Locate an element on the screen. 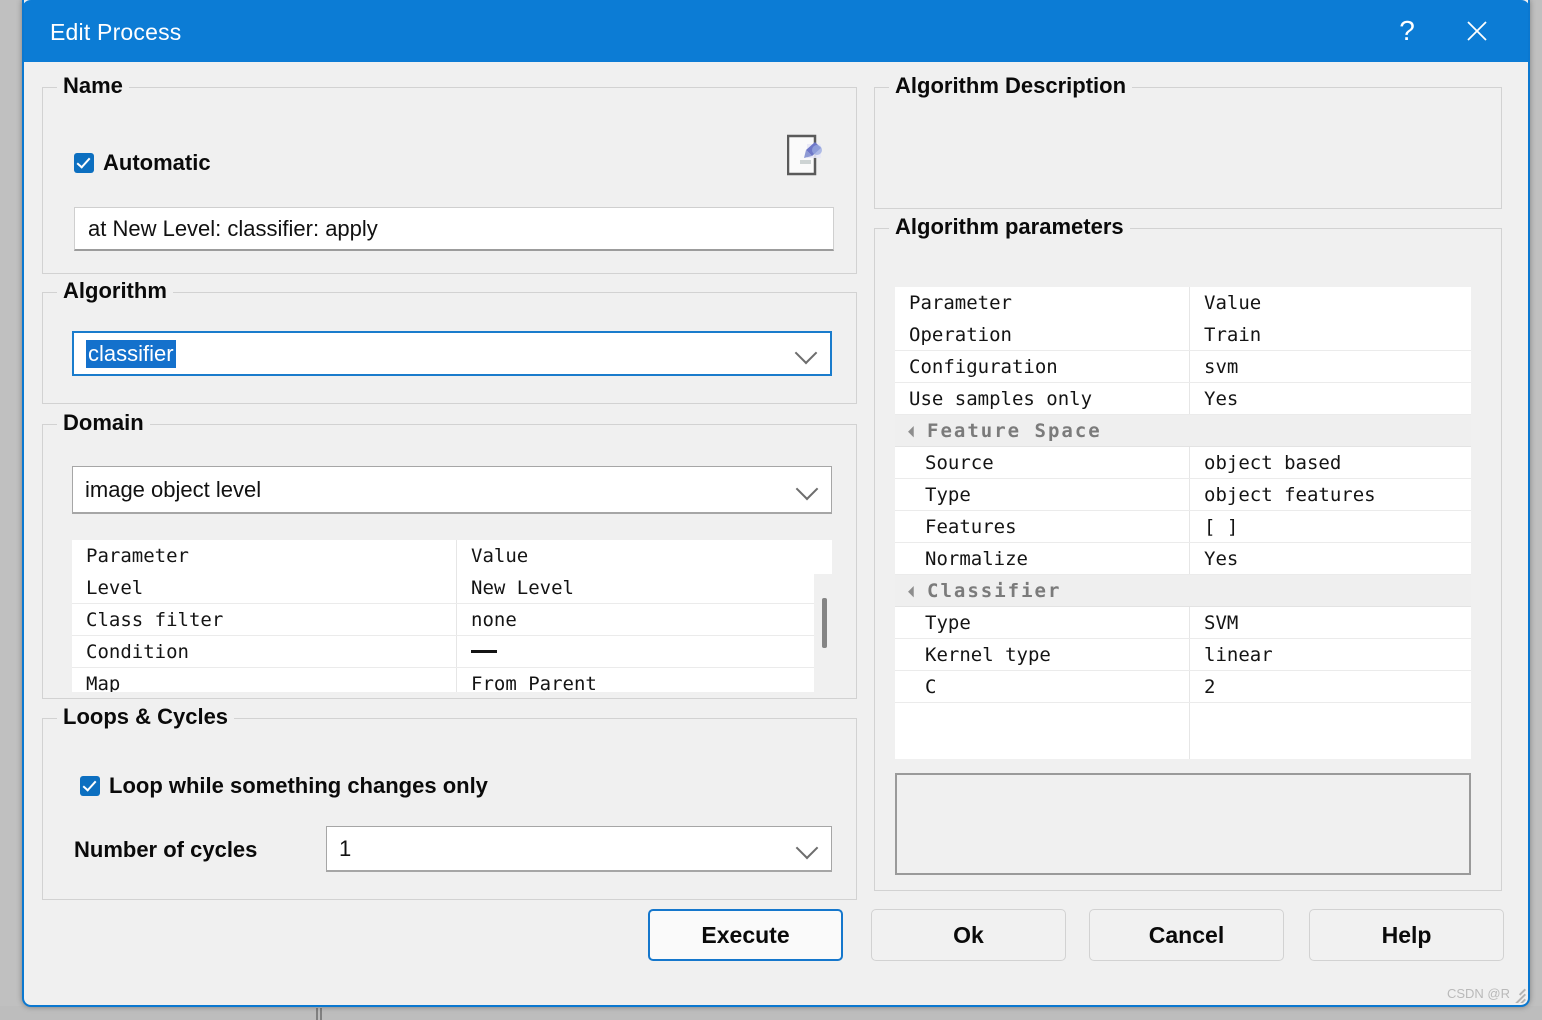 This screenshot has height=1020, width=1542. close-icon is located at coordinates (1477, 31).